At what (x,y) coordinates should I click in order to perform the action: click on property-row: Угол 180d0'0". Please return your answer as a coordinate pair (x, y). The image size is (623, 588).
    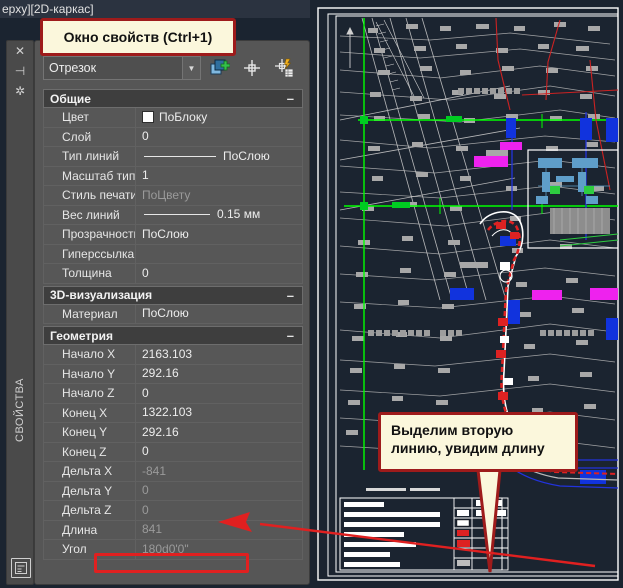
    Looking at the image, I should click on (173, 550).